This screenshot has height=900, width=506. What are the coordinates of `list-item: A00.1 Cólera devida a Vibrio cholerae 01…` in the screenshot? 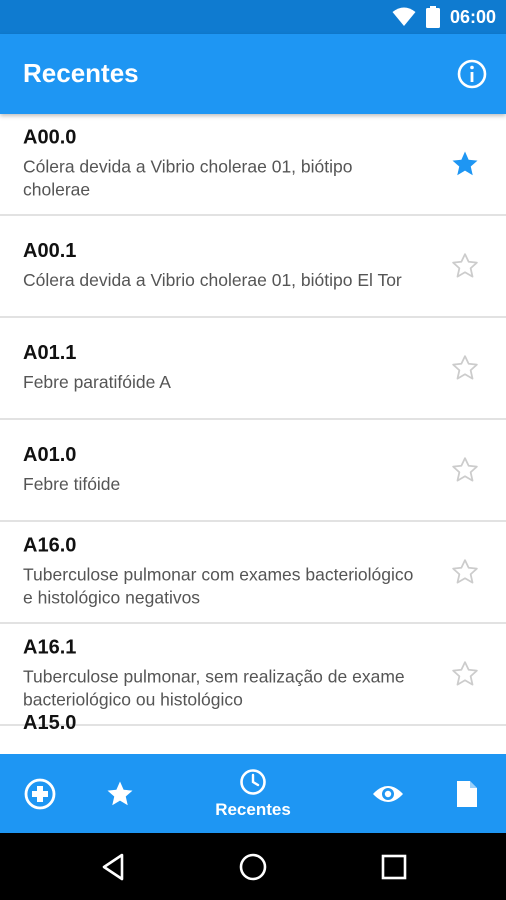 It's located at (253, 267).